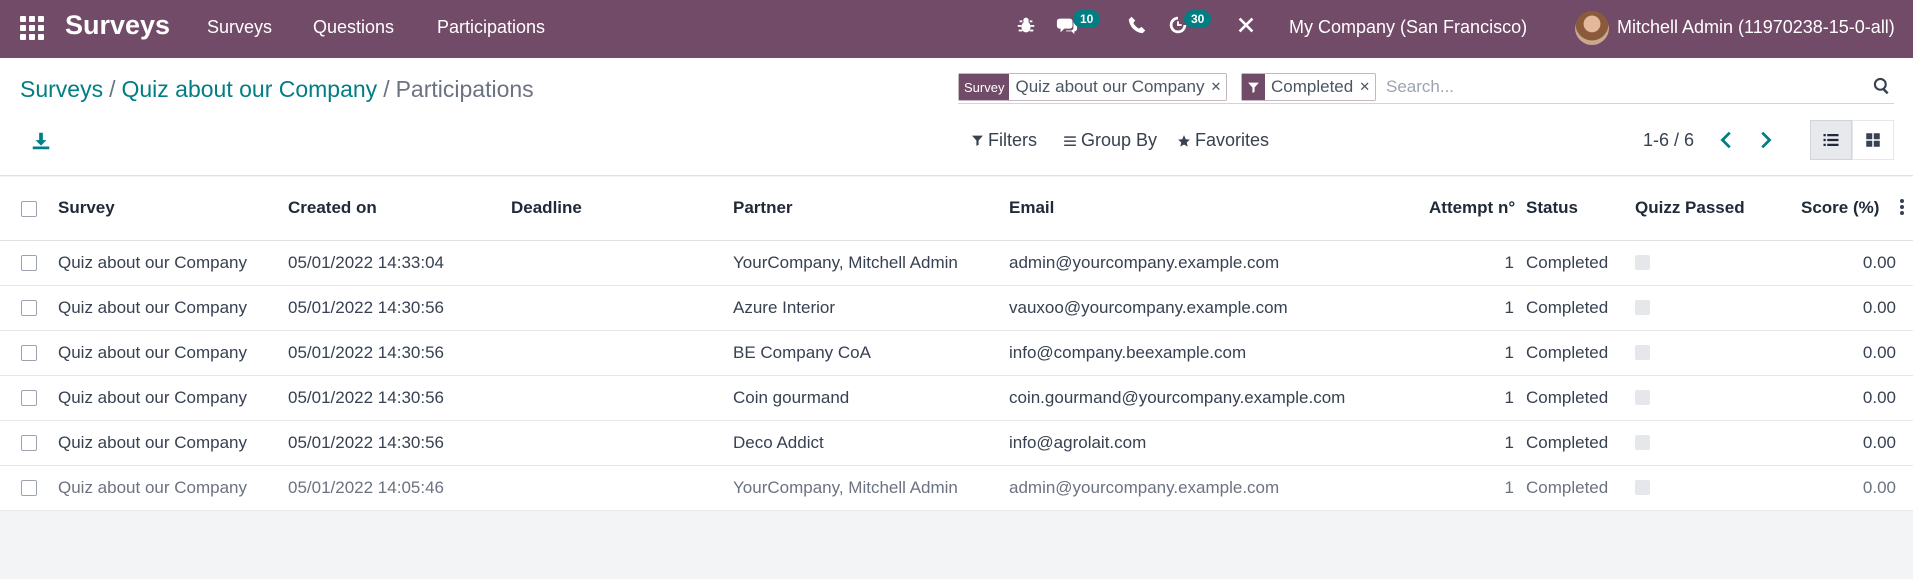 The image size is (1913, 579). What do you see at coordinates (491, 27) in the screenshot?
I see `menu-participations: Participations` at bounding box center [491, 27].